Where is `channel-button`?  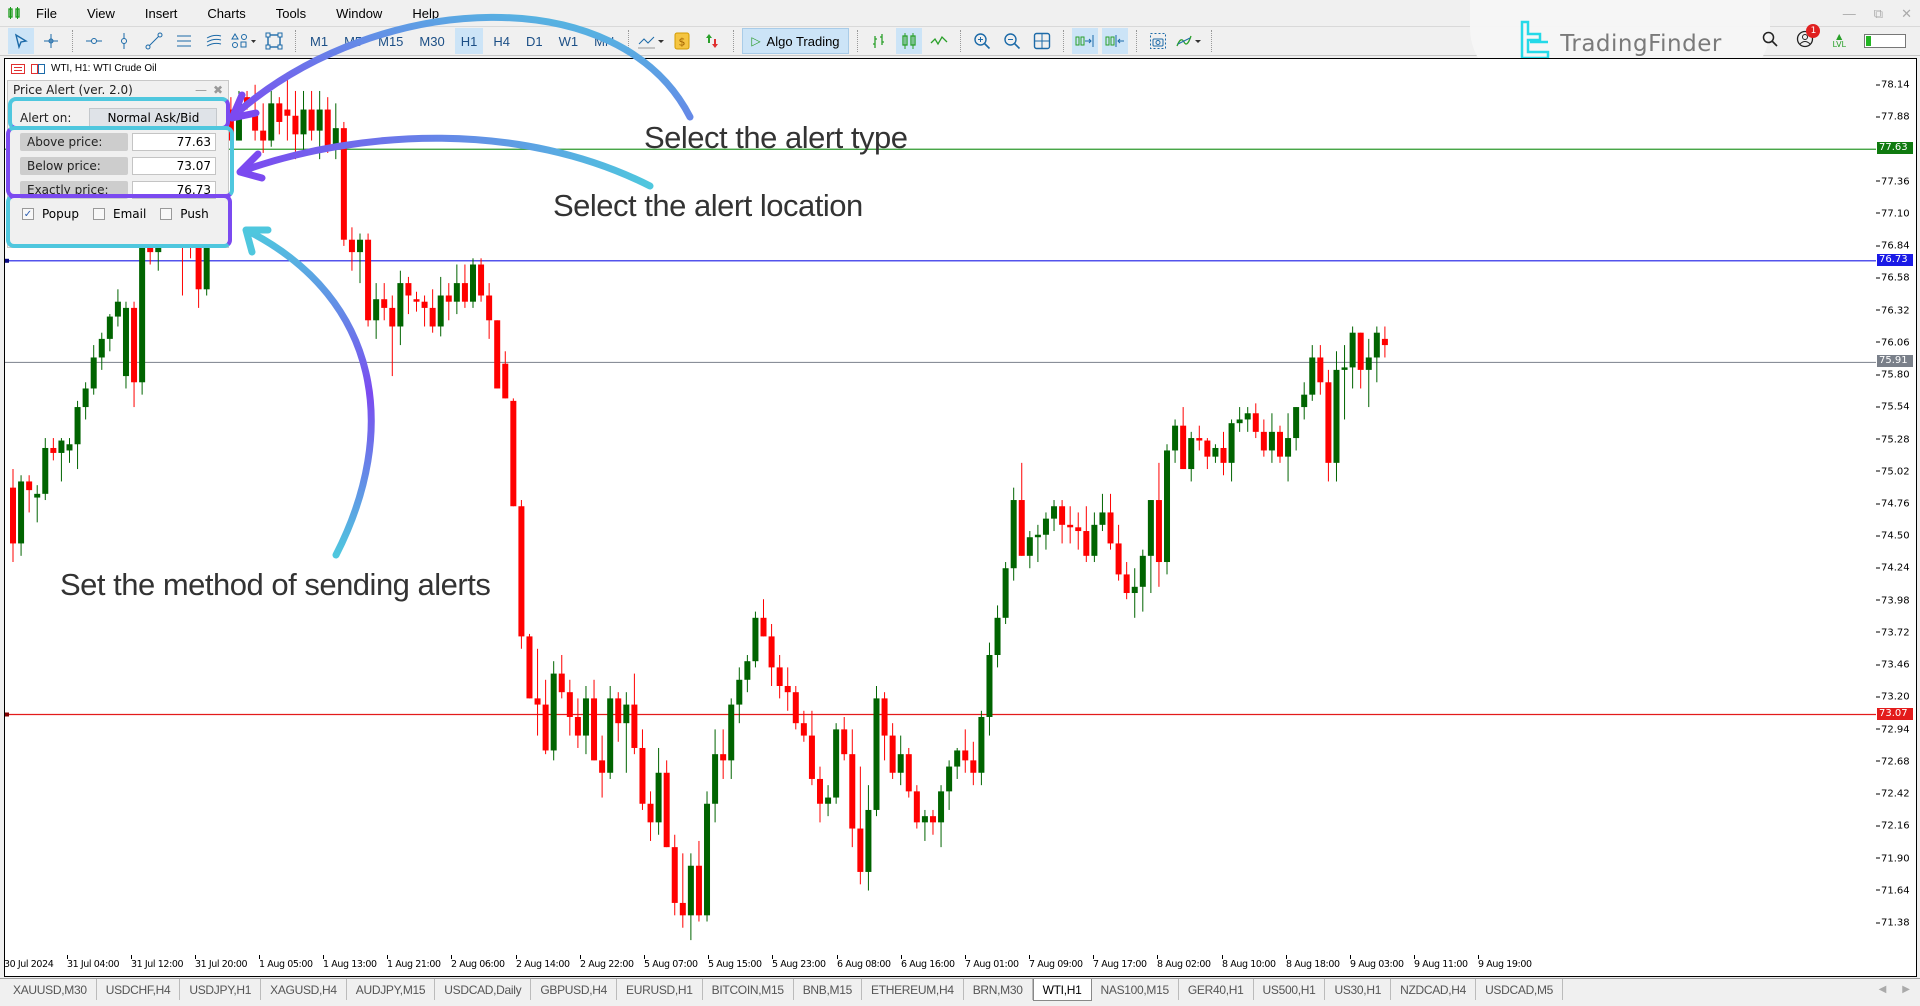 channel-button is located at coordinates (184, 41).